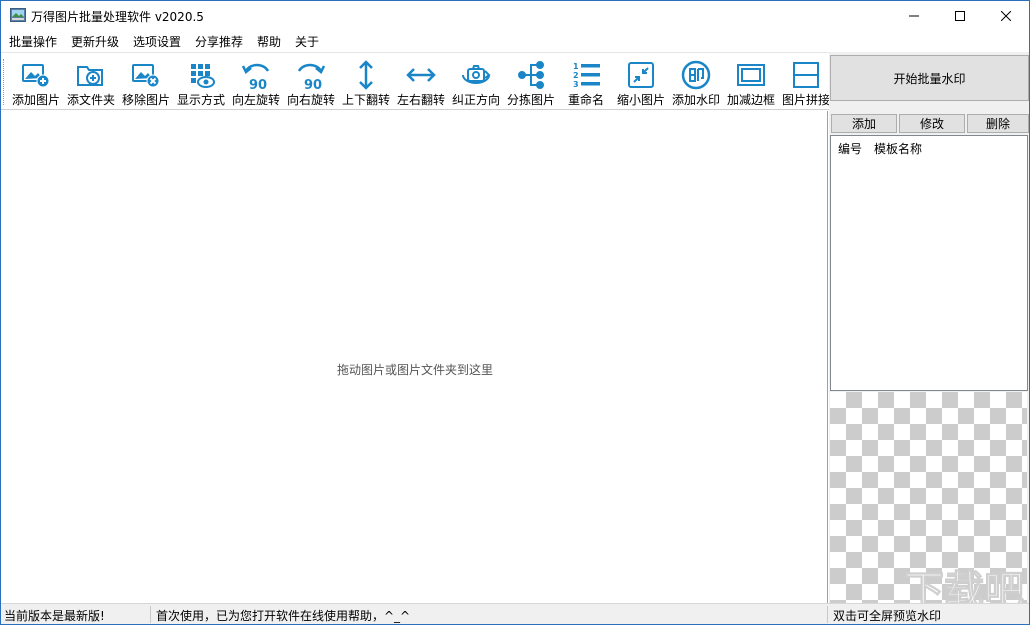  What do you see at coordinates (146, 76) in the screenshot?
I see `remove-image-icon` at bounding box center [146, 76].